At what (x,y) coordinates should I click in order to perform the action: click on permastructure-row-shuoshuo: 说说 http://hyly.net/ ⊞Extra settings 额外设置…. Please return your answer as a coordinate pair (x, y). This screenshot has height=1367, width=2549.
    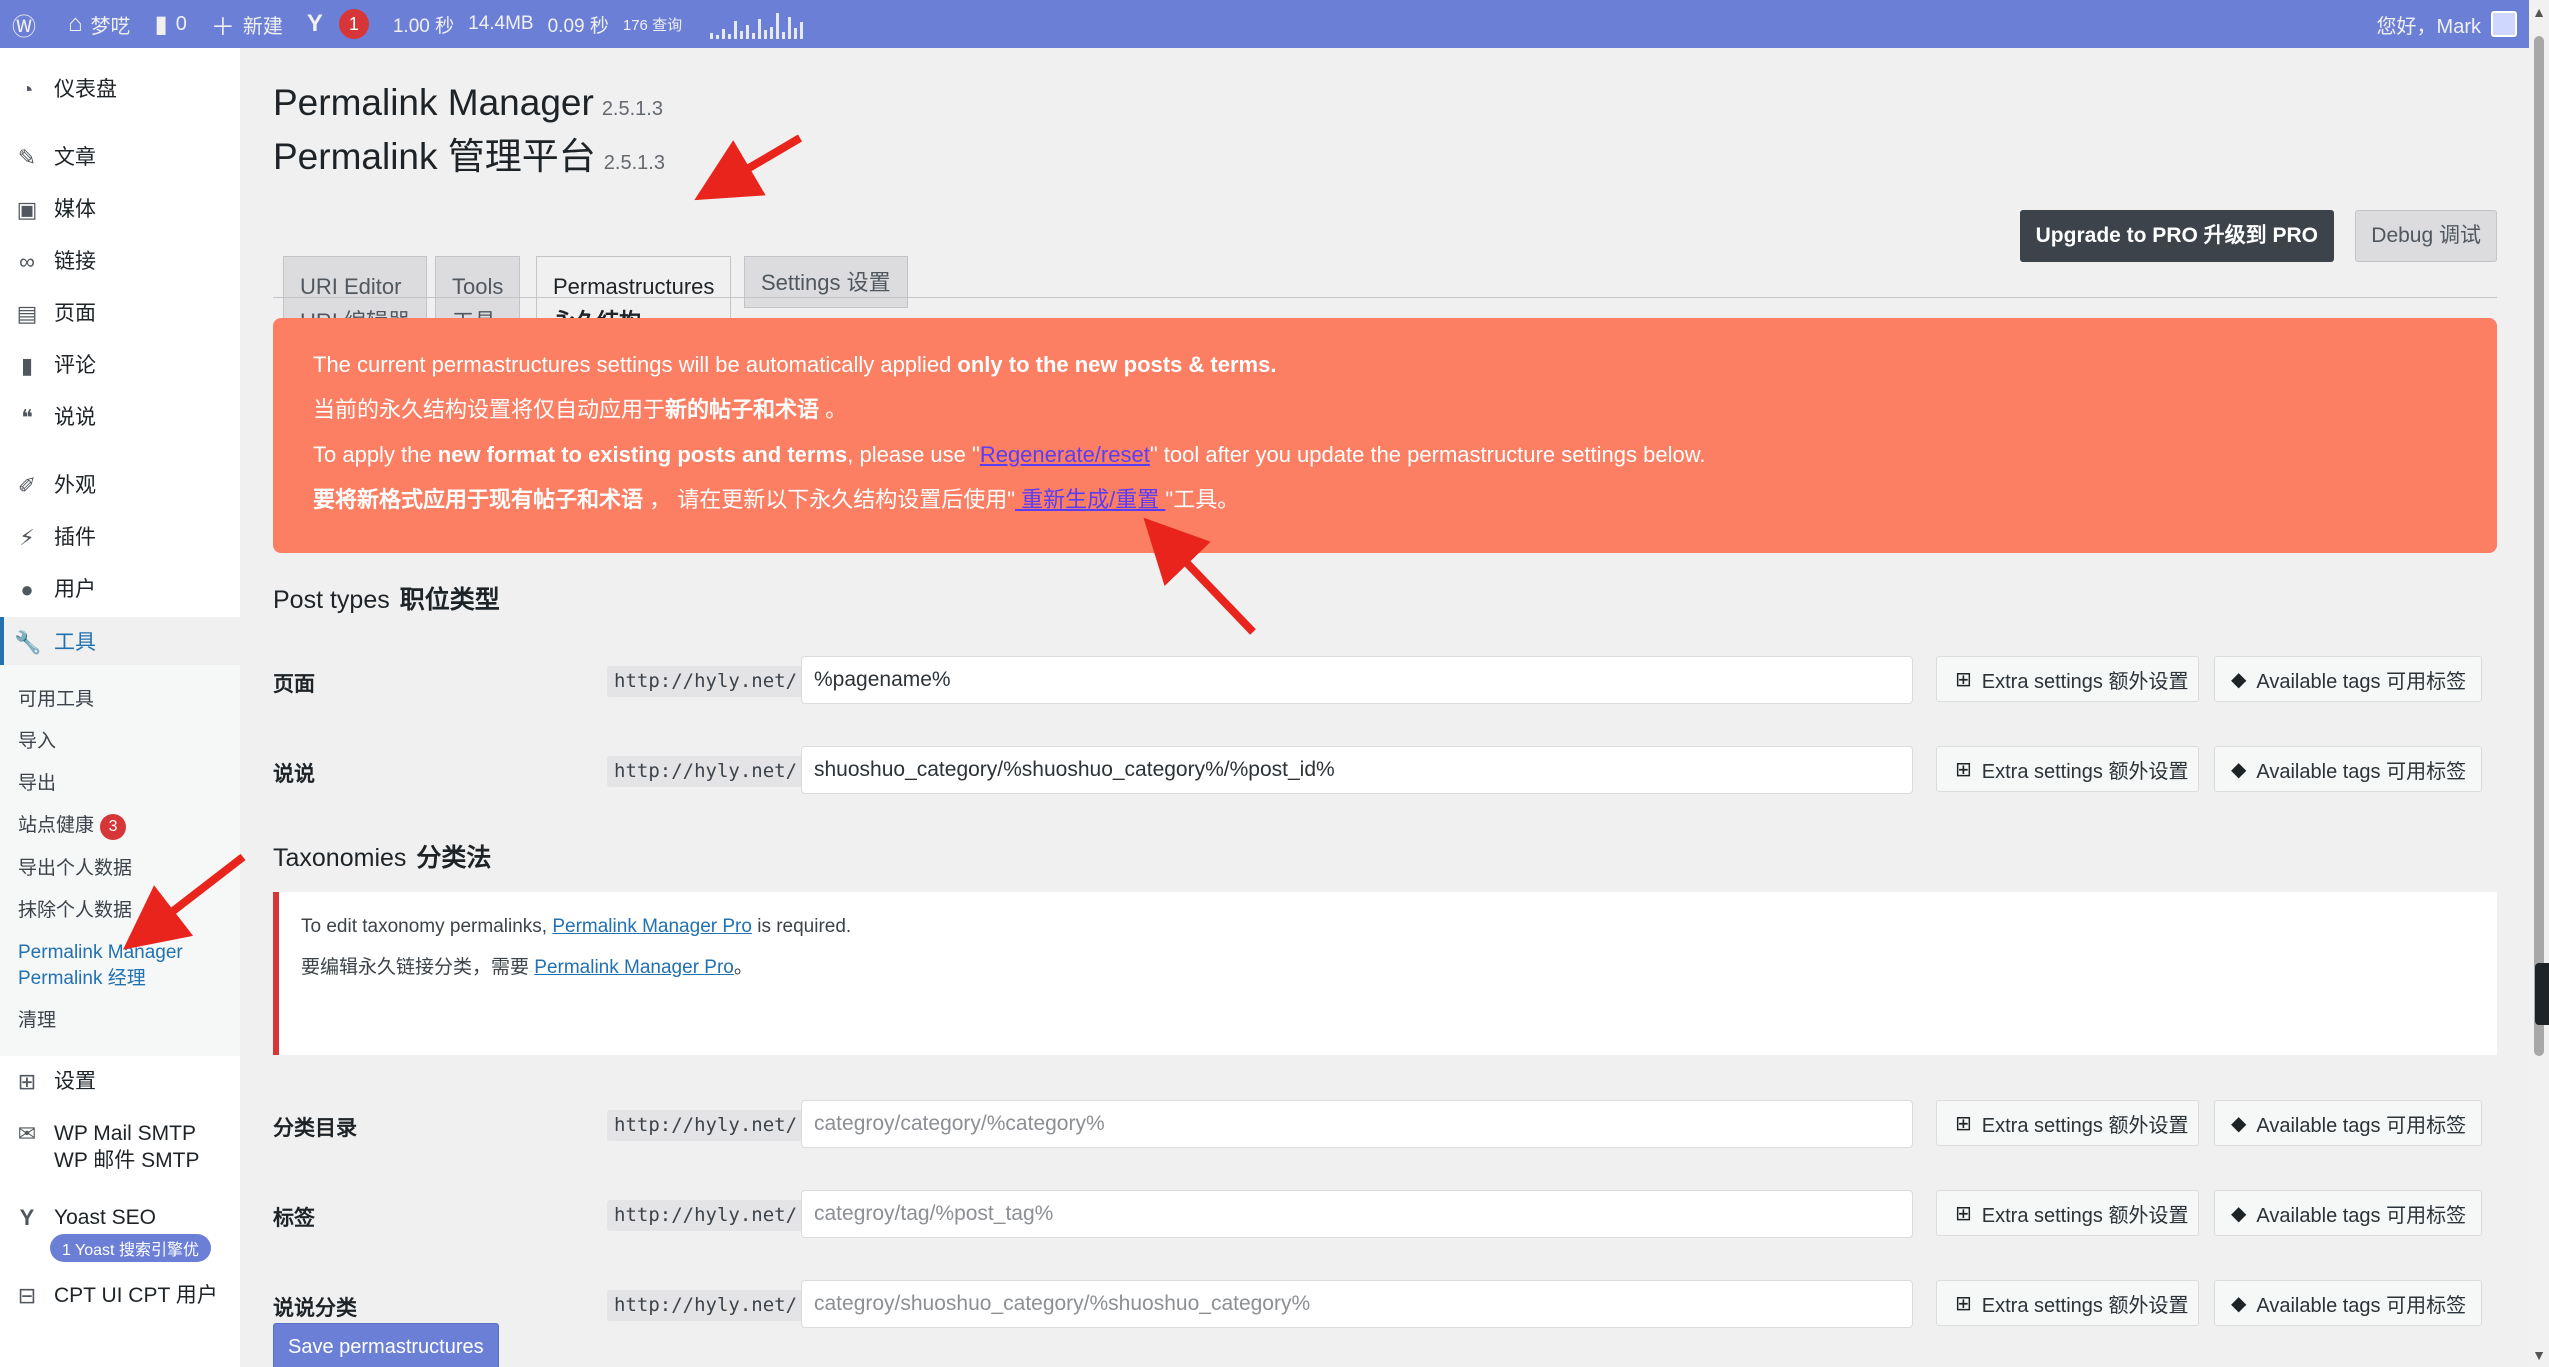
    Looking at the image, I should click on (1385, 771).